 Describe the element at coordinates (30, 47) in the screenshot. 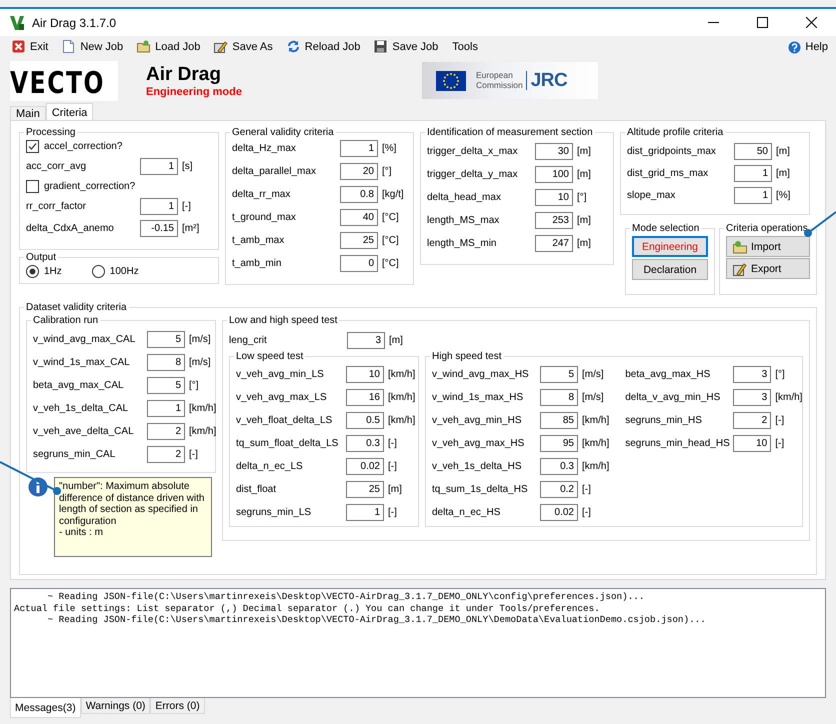

I see `menu-item: Exit` at that location.